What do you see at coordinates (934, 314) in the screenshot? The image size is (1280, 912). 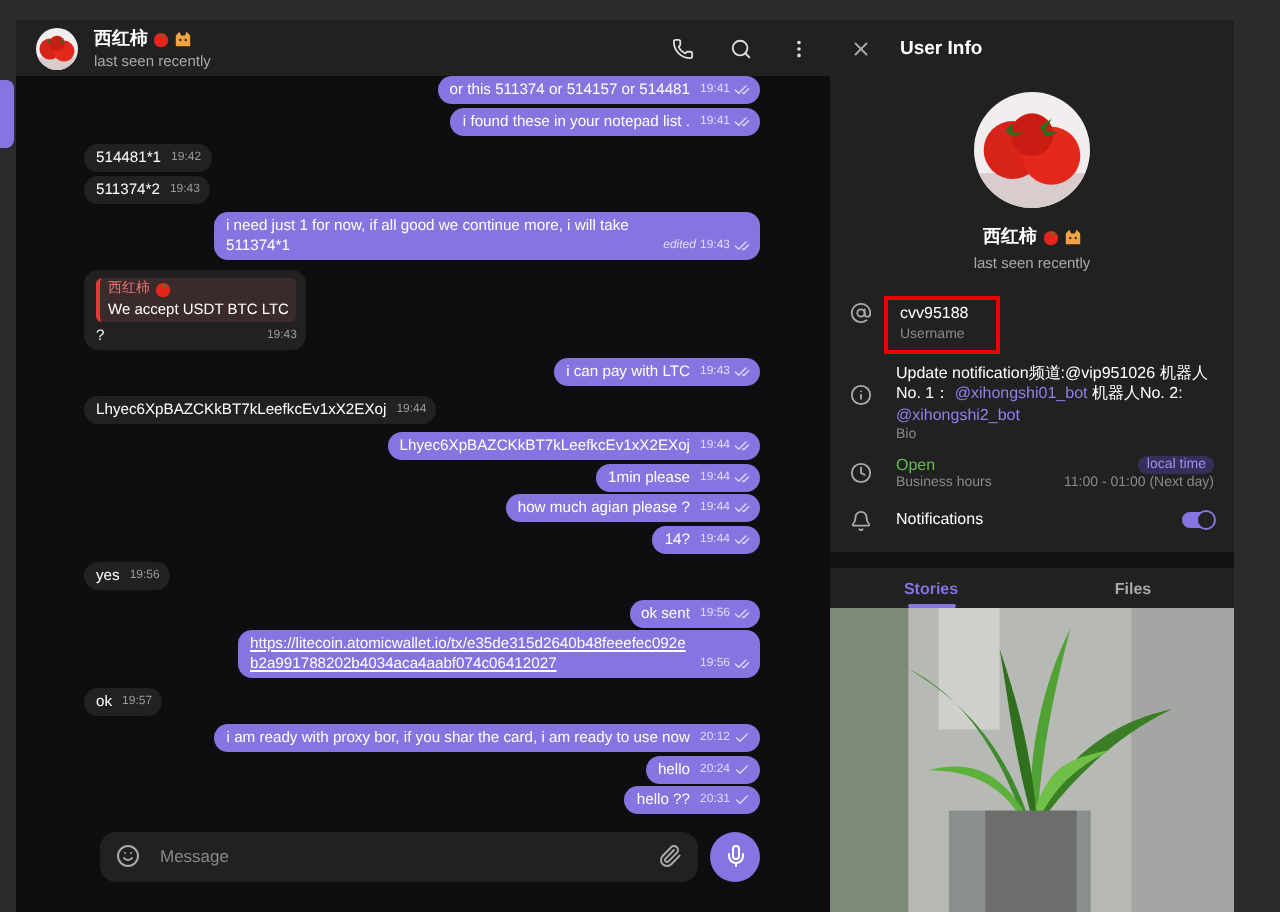 I see `username: cvv95188` at bounding box center [934, 314].